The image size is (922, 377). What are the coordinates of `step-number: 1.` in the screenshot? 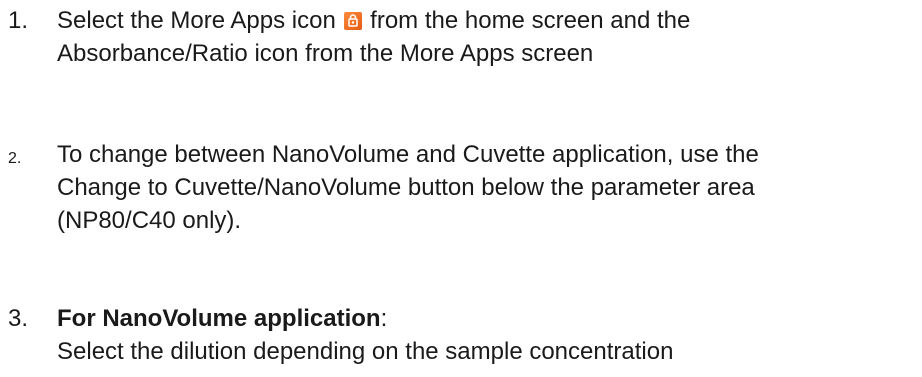 It's located at (18, 20).